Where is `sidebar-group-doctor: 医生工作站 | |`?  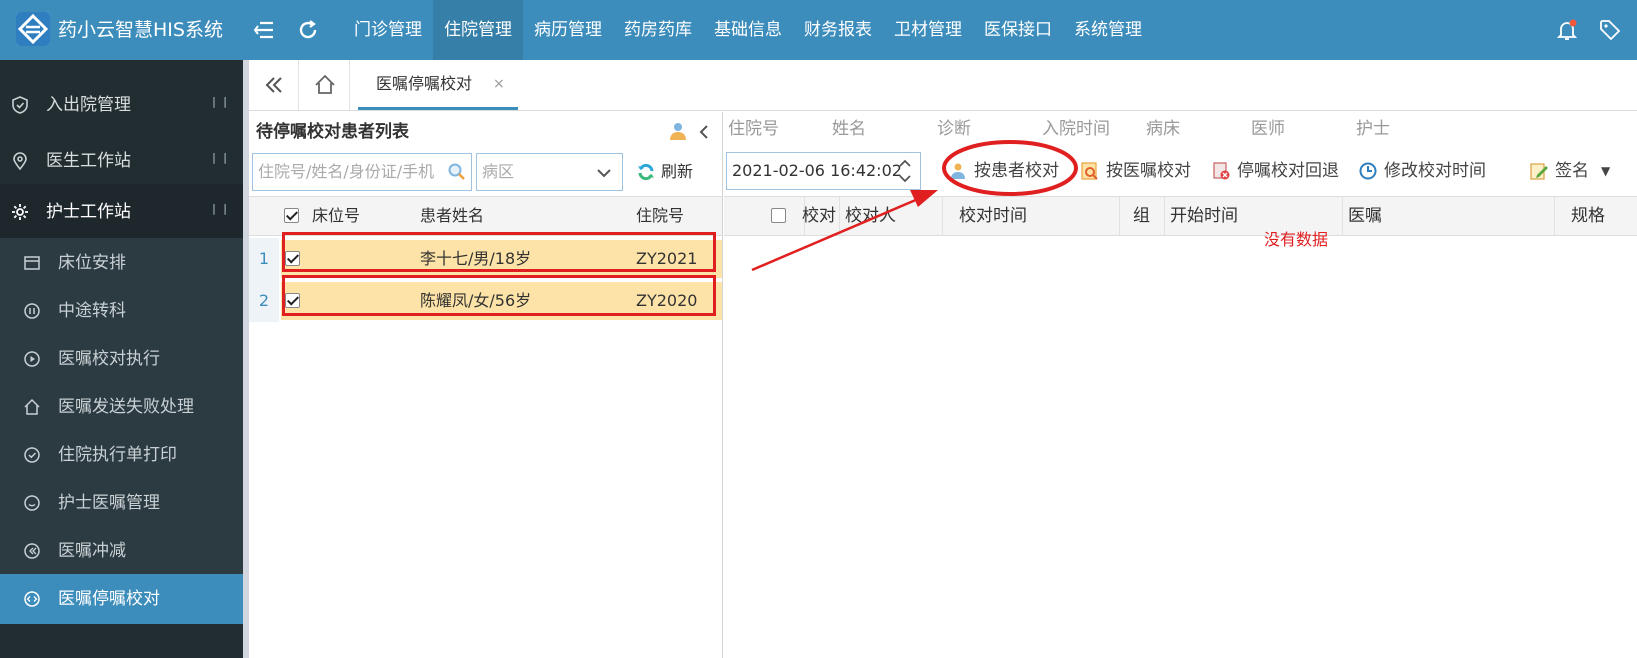 sidebar-group-doctor: 医生工作站 | | is located at coordinates (121, 161).